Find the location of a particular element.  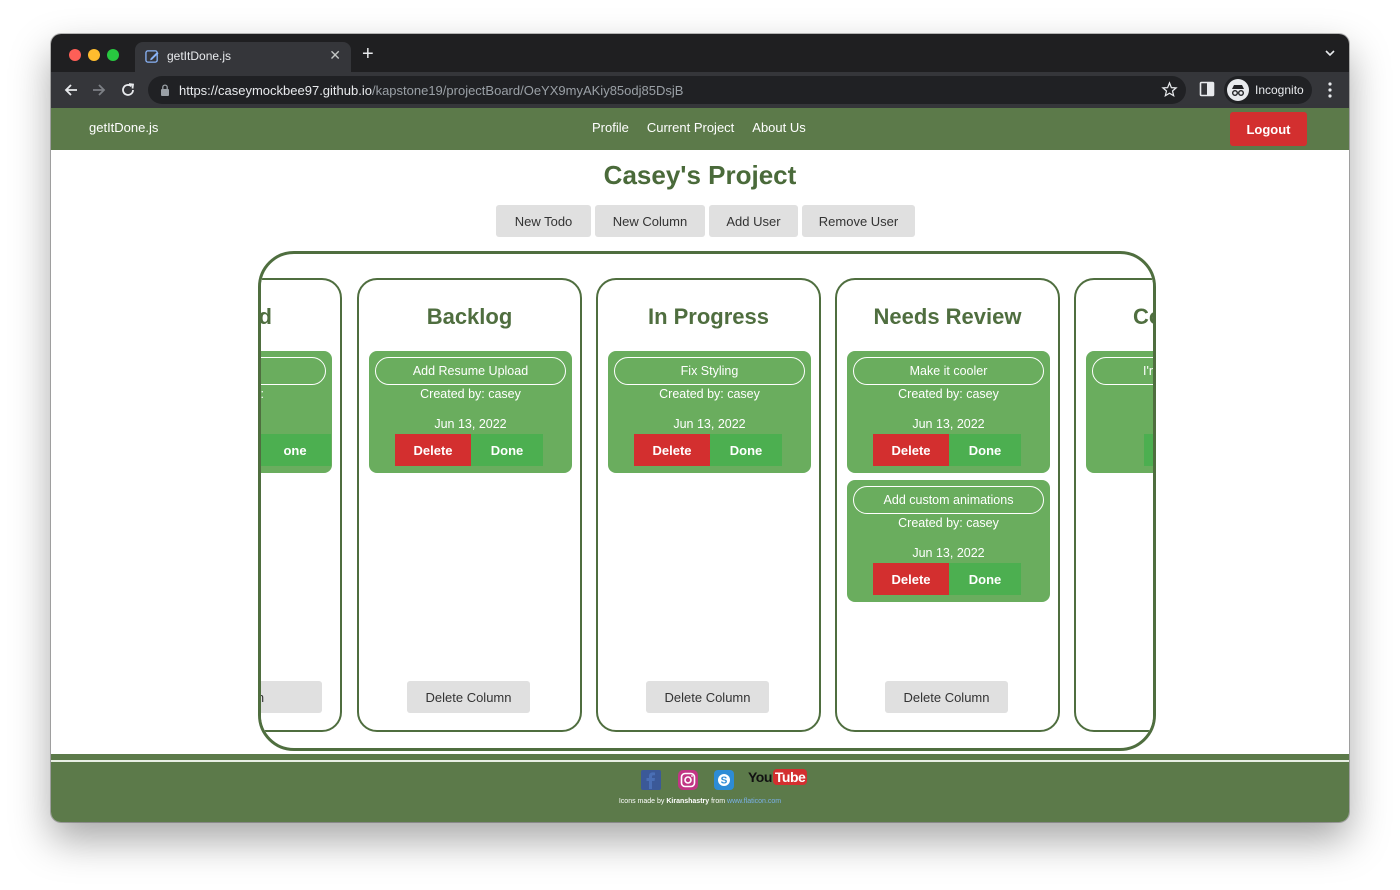

card-creator: : is located at coordinates (262, 394).